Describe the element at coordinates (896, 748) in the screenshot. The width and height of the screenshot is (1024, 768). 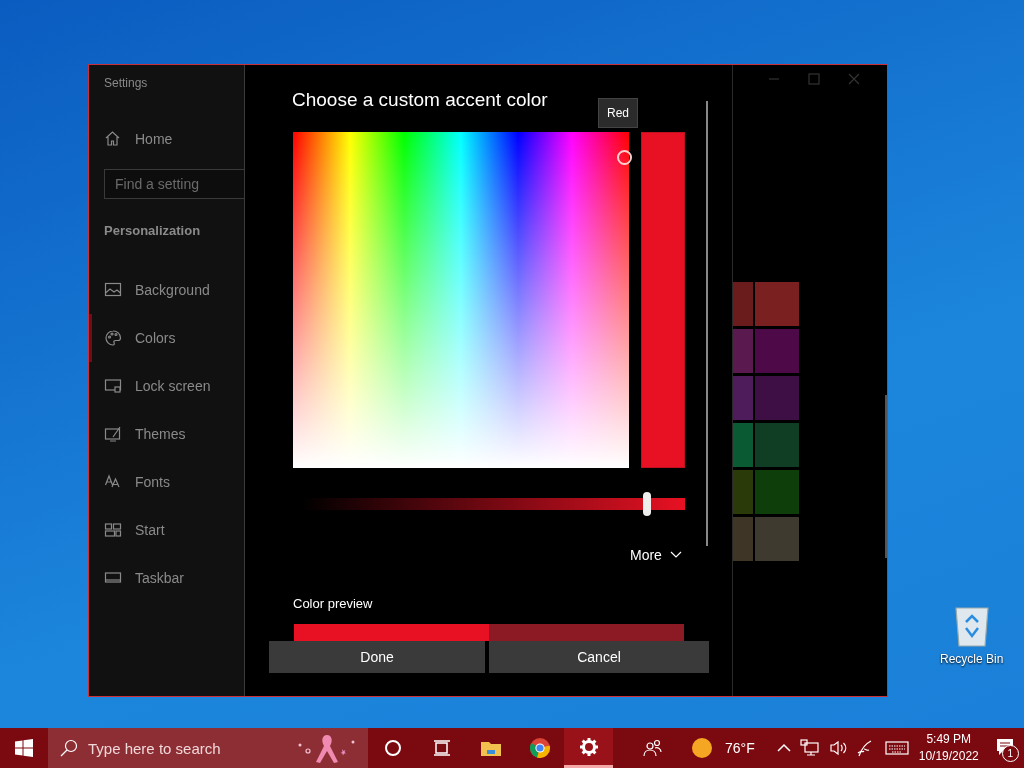
I see `keyboard-icon` at that location.